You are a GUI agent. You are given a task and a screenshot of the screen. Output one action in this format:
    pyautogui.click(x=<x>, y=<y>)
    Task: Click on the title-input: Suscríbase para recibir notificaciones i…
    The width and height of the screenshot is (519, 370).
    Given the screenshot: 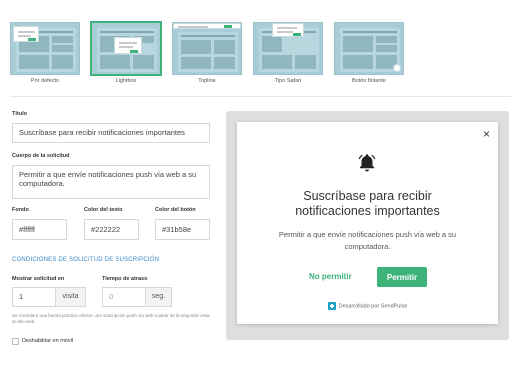 What is the action you would take?
    pyautogui.click(x=111, y=133)
    